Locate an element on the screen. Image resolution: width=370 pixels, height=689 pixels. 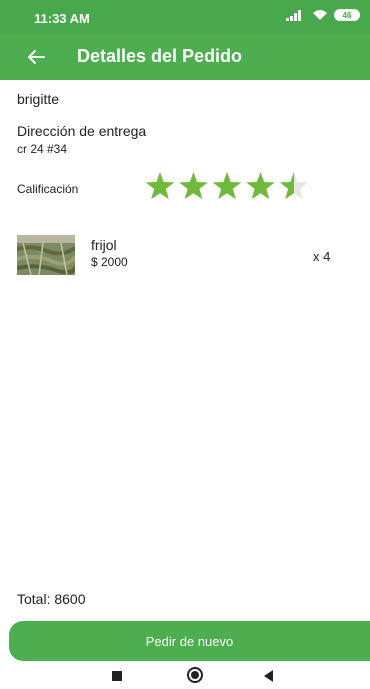
status-icons: 46 is located at coordinates (323, 15).